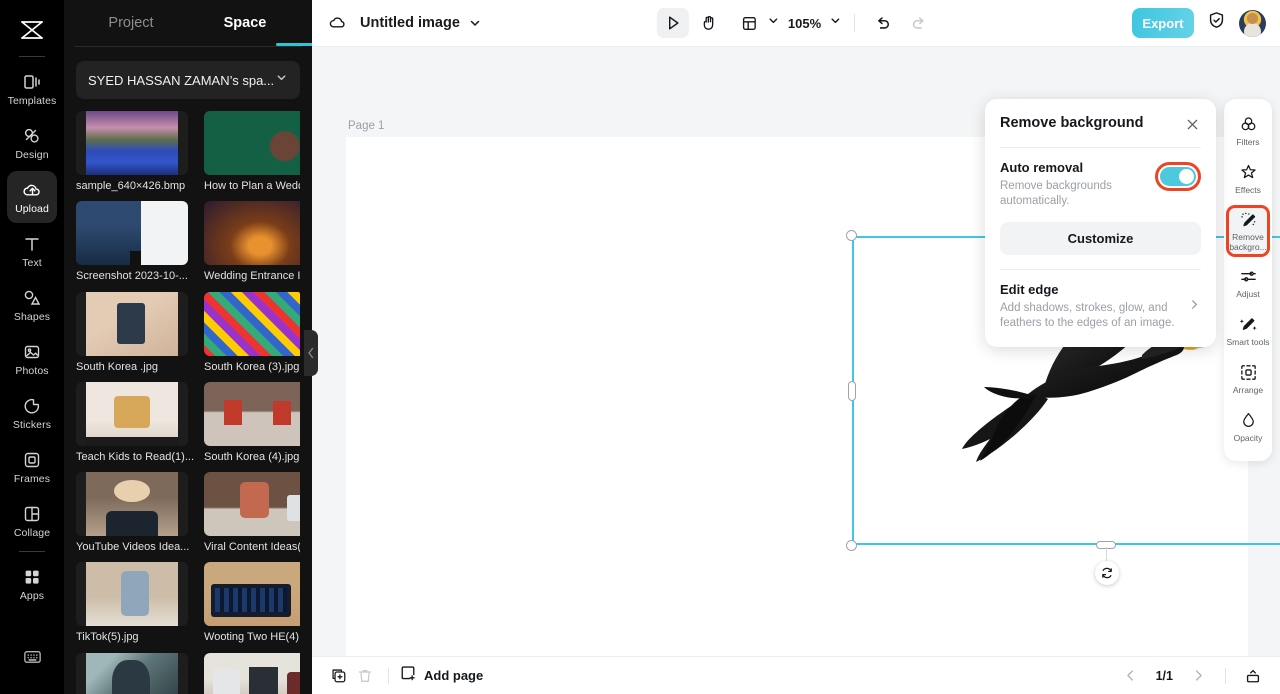 This screenshot has width=1280, height=694. I want to click on page-layout-control, so click(754, 23).